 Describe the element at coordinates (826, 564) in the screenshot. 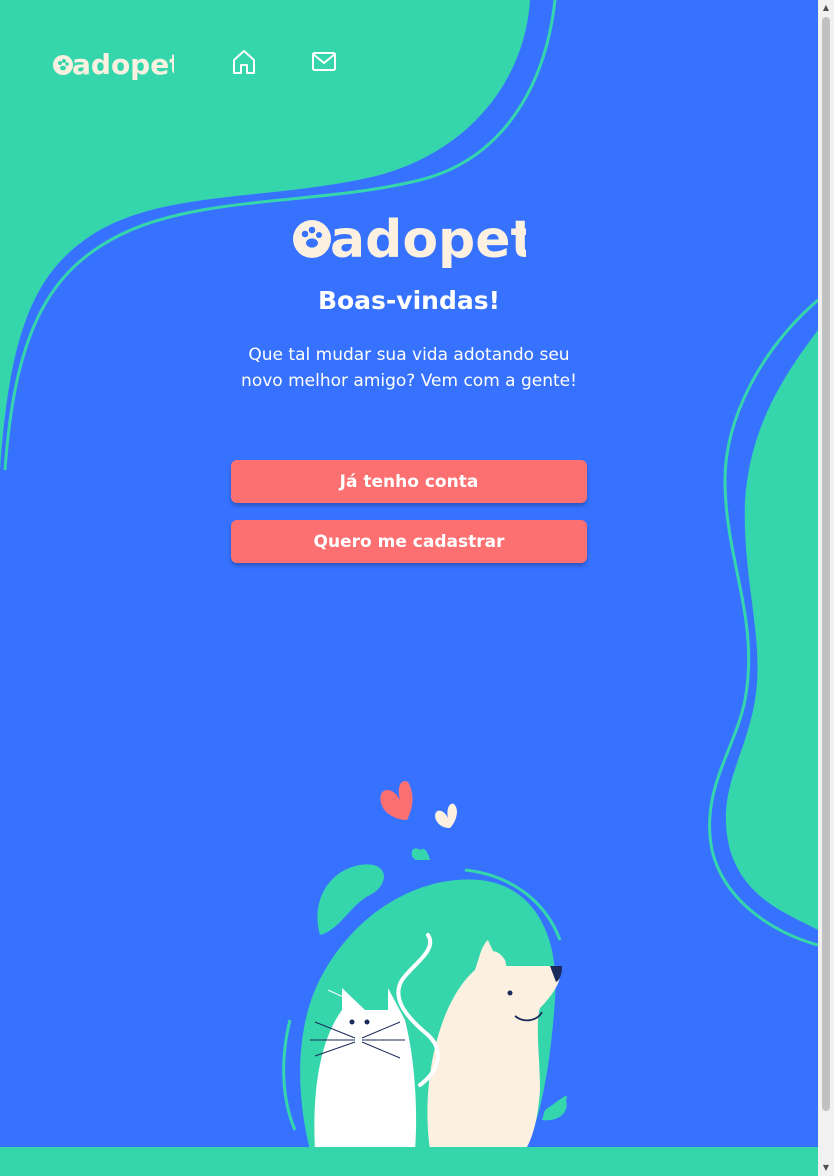

I see `scroll-thumb` at that location.